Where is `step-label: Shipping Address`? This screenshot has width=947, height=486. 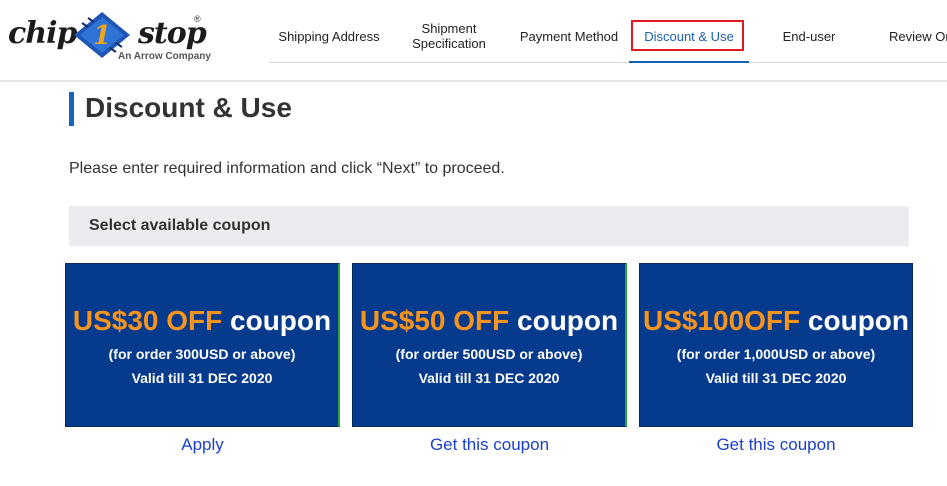 step-label: Shipping Address is located at coordinates (329, 36).